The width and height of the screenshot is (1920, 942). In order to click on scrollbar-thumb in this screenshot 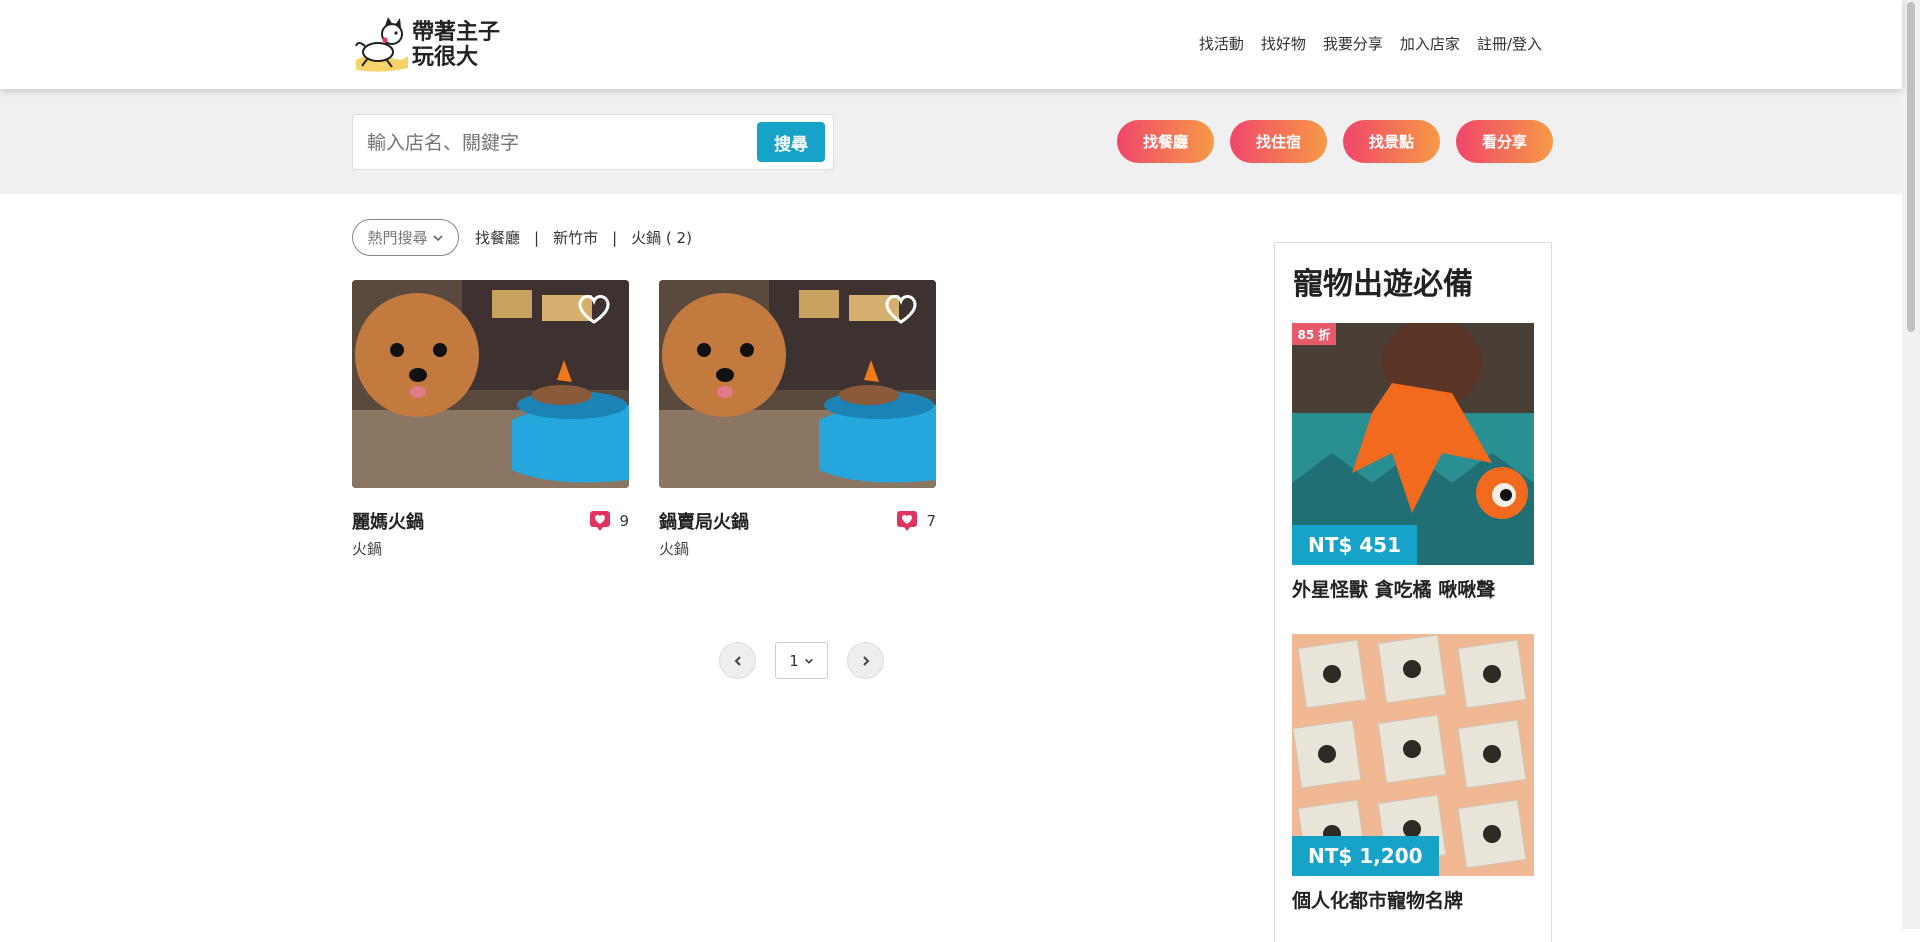, I will do `click(1911, 167)`.